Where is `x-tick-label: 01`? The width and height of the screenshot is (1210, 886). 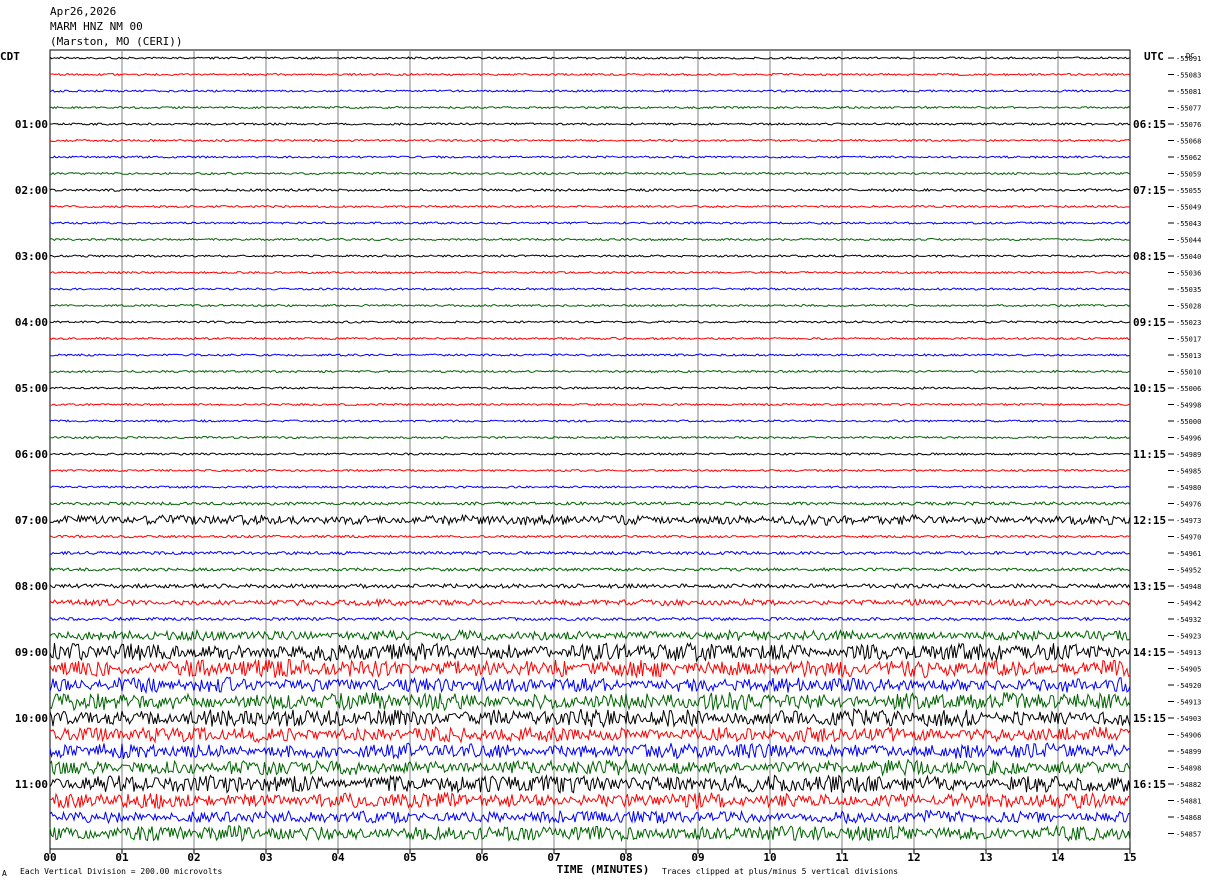 x-tick-label: 01 is located at coordinates (122, 857).